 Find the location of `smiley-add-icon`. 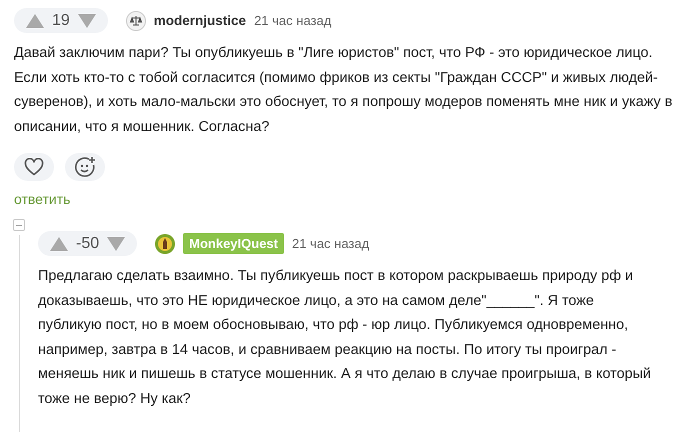

smiley-add-icon is located at coordinates (85, 167).